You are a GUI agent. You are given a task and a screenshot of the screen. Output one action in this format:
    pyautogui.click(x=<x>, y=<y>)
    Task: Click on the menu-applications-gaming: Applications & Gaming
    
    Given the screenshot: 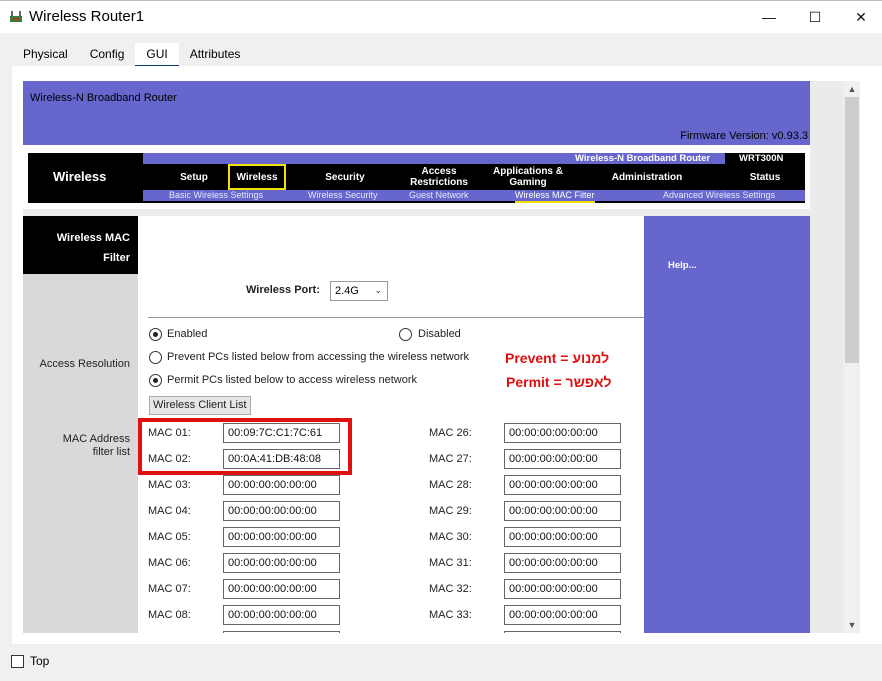 What is the action you would take?
    pyautogui.click(x=528, y=177)
    